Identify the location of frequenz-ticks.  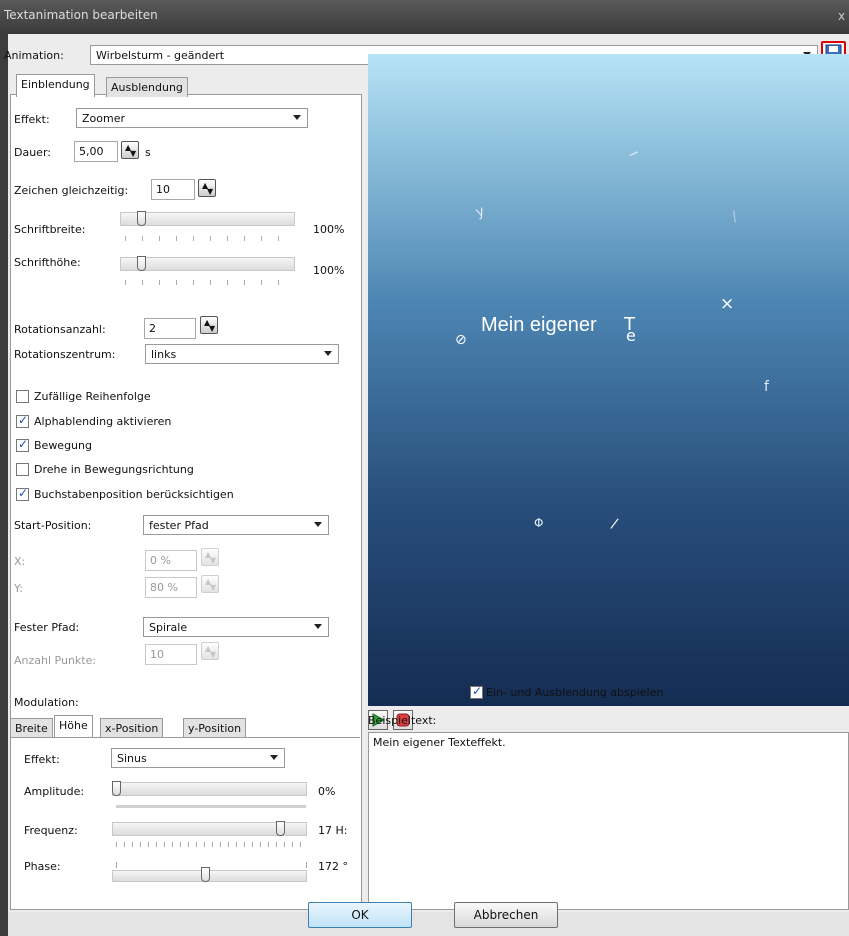
(211, 844).